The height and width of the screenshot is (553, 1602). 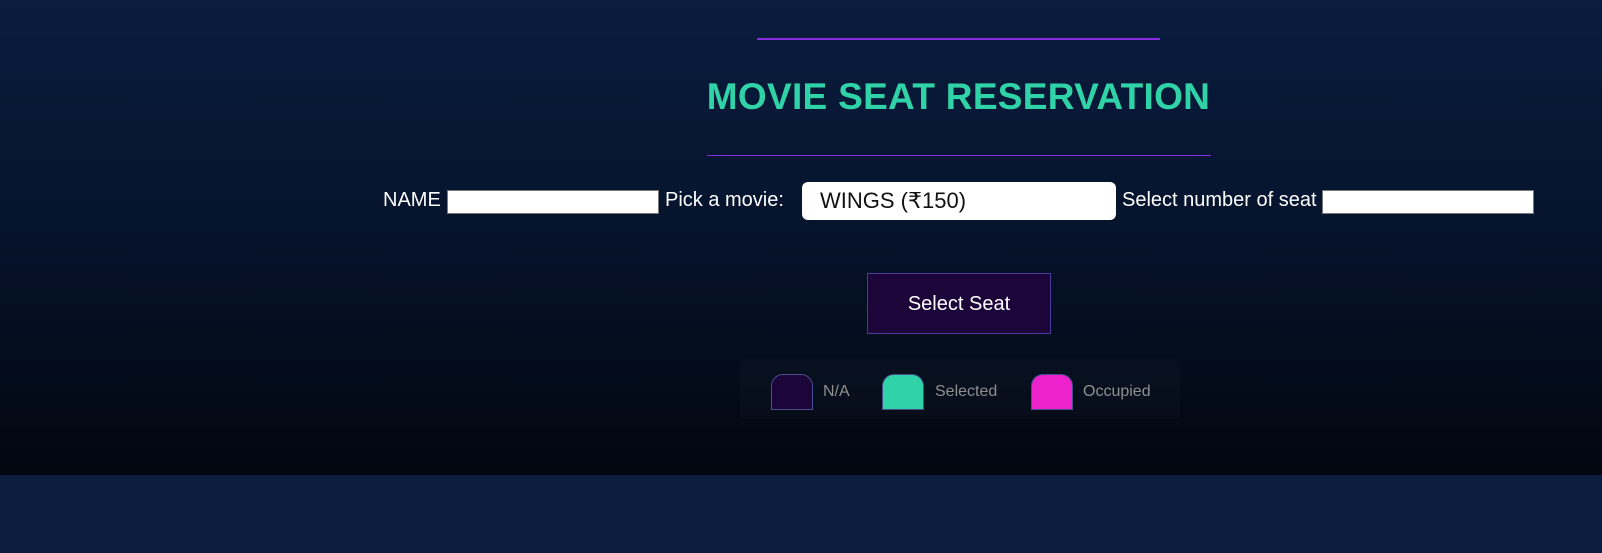 I want to click on title-divider, so click(x=959, y=155).